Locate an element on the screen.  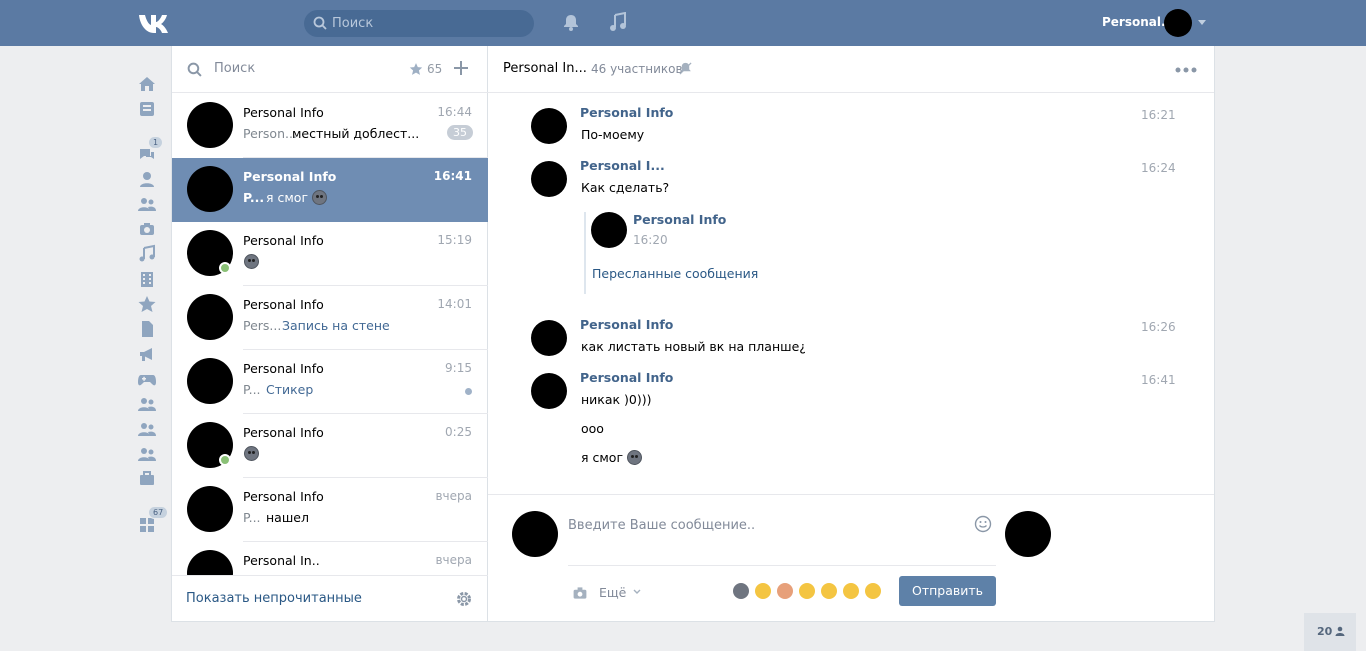
online-counter: 20 is located at coordinates (1330, 632).